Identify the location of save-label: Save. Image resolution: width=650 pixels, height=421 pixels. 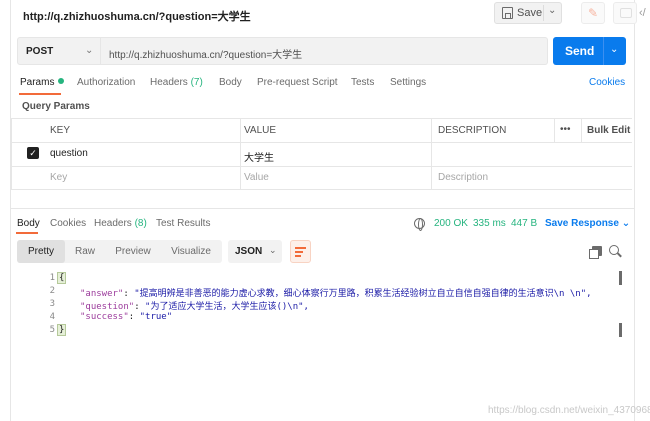
(530, 13).